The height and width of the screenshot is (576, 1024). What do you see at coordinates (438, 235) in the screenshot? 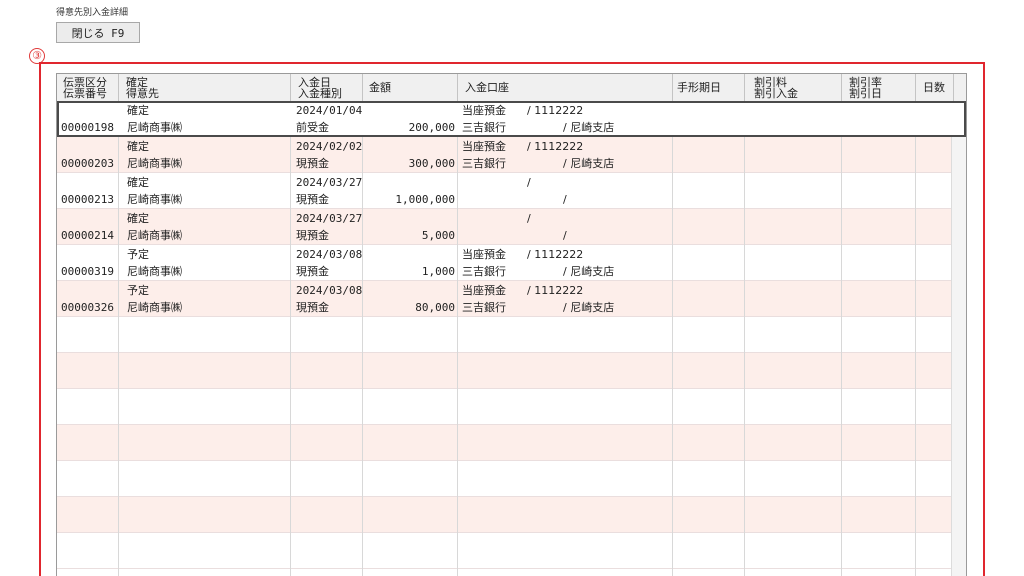
I see `cell-amount: 5,000` at bounding box center [438, 235].